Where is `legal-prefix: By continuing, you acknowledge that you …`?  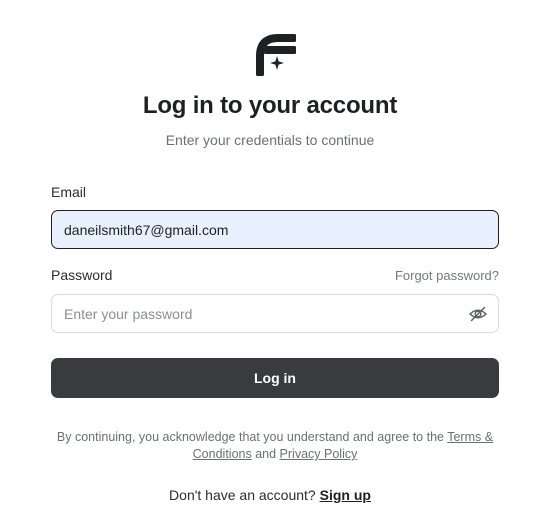
legal-prefix: By continuing, you acknowledge that you … is located at coordinates (252, 437).